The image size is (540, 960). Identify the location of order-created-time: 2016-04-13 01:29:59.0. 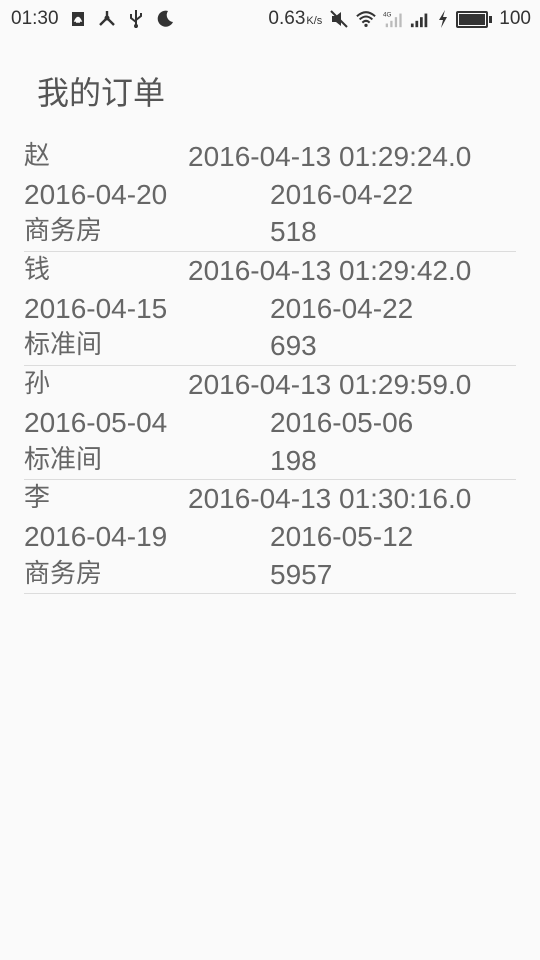
(330, 385).